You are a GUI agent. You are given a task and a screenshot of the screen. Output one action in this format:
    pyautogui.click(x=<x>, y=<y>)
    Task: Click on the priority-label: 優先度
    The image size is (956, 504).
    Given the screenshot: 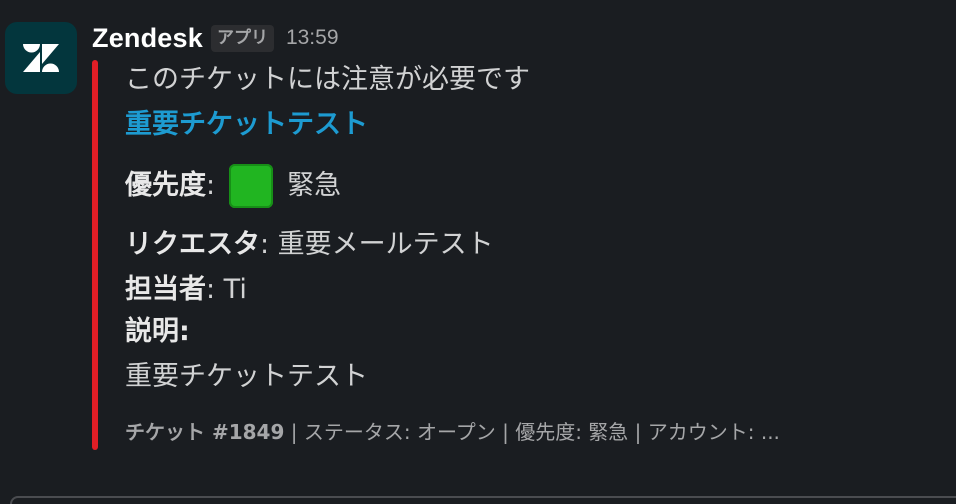 What is the action you would take?
    pyautogui.click(x=165, y=185)
    